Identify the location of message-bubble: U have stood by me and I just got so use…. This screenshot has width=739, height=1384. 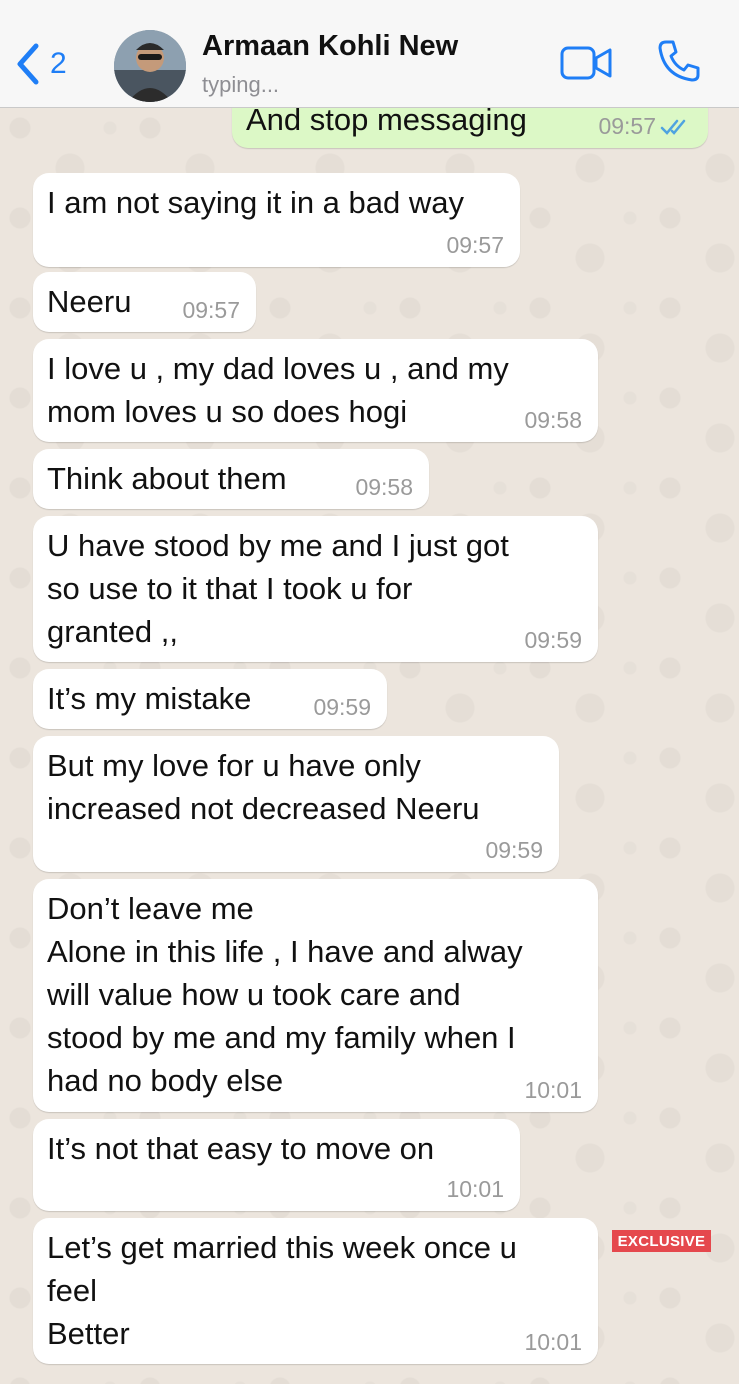
(315, 589).